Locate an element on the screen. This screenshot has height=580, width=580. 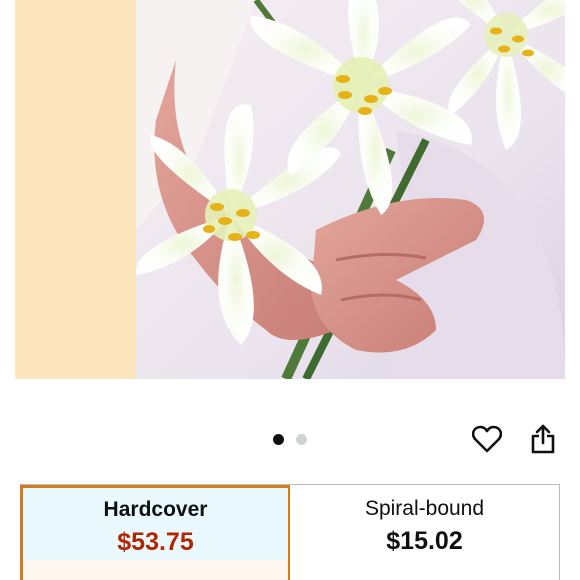
format-option-spiral-bound: Spiral-bound $15.02 is located at coordinates (425, 532).